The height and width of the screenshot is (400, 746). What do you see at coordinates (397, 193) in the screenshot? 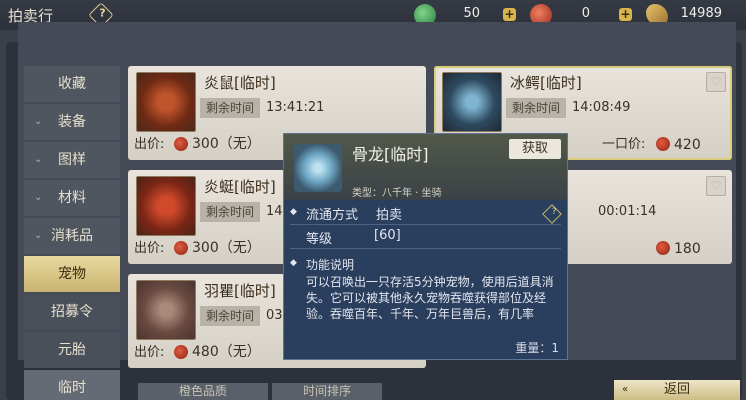
I see `tooltip-item-type: 类型：八千年 · 坐骑` at bounding box center [397, 193].